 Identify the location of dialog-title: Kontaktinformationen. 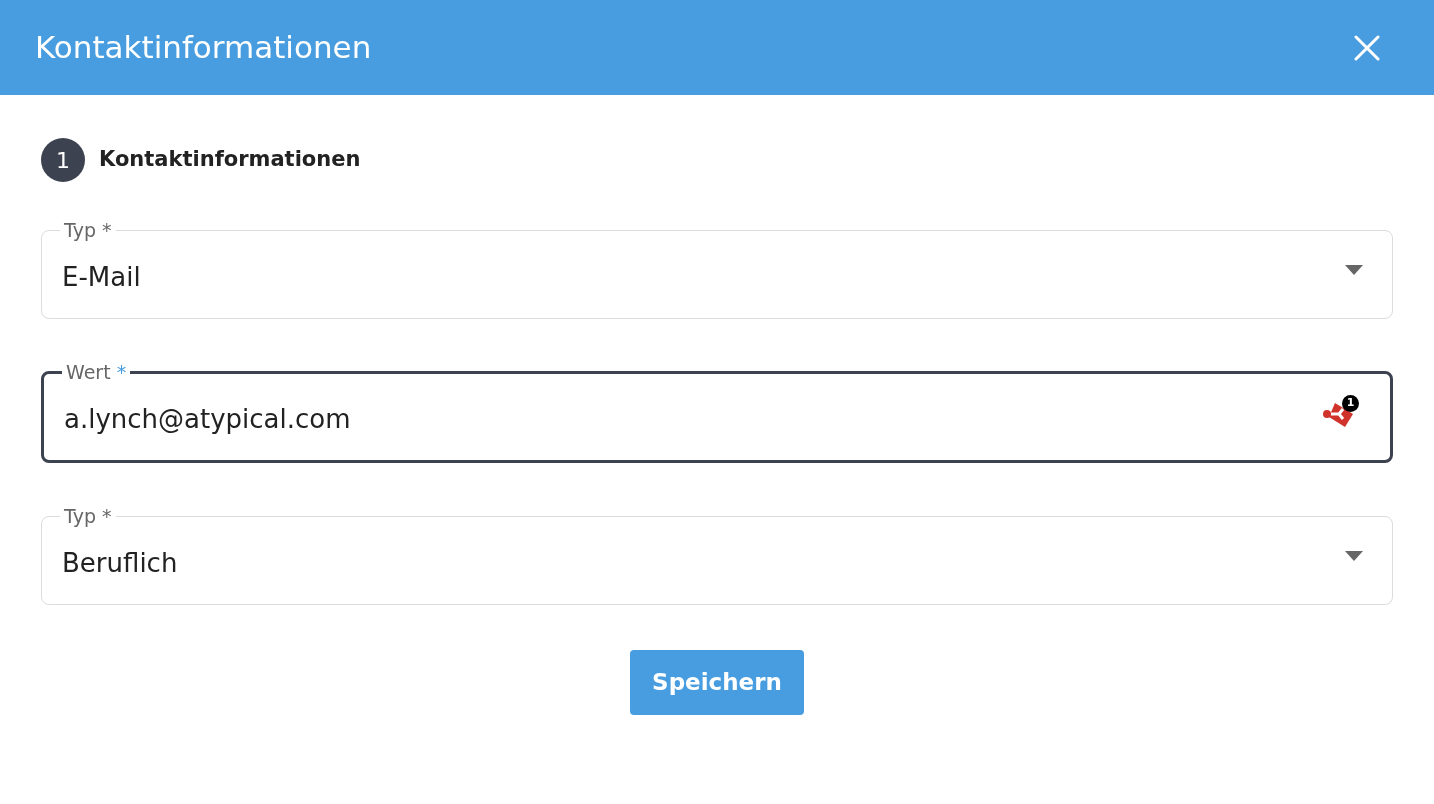
(203, 48).